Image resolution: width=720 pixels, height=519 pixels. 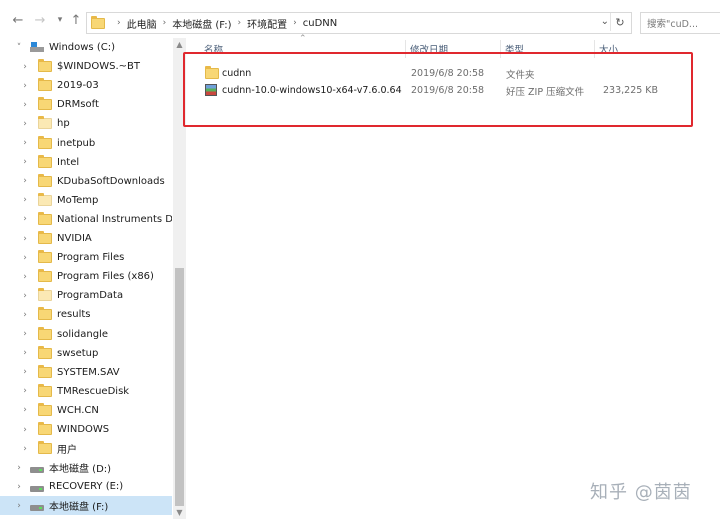 What do you see at coordinates (267, 23) in the screenshot?
I see `breadcrumb-env-config: 环境配置` at bounding box center [267, 23].